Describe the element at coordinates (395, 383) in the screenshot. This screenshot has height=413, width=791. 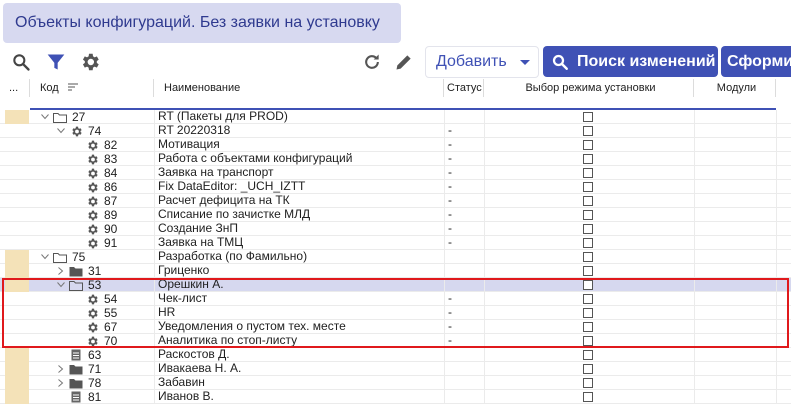
I see `tree-row: 78 Забавин` at that location.